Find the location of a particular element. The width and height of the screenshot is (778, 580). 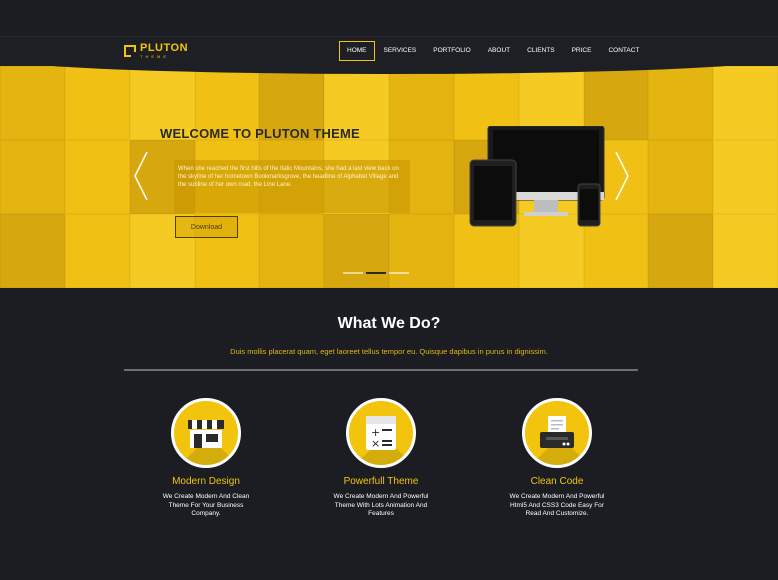

feature-title: Clean Code is located at coordinates (557, 481).